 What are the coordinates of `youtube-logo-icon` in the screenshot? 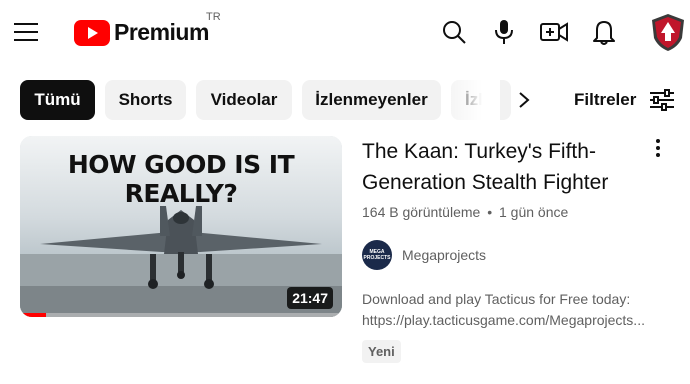 It's located at (92, 32).